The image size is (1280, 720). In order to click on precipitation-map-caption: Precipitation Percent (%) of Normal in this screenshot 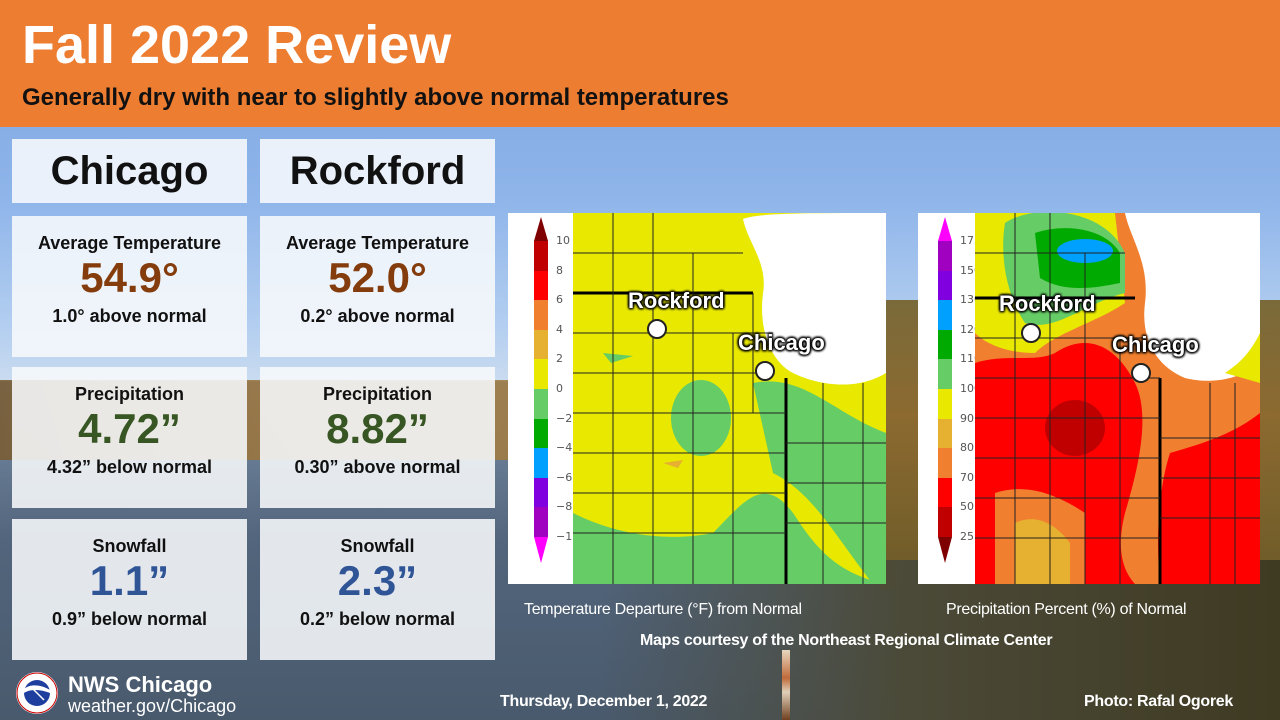, I will do `click(1066, 609)`.